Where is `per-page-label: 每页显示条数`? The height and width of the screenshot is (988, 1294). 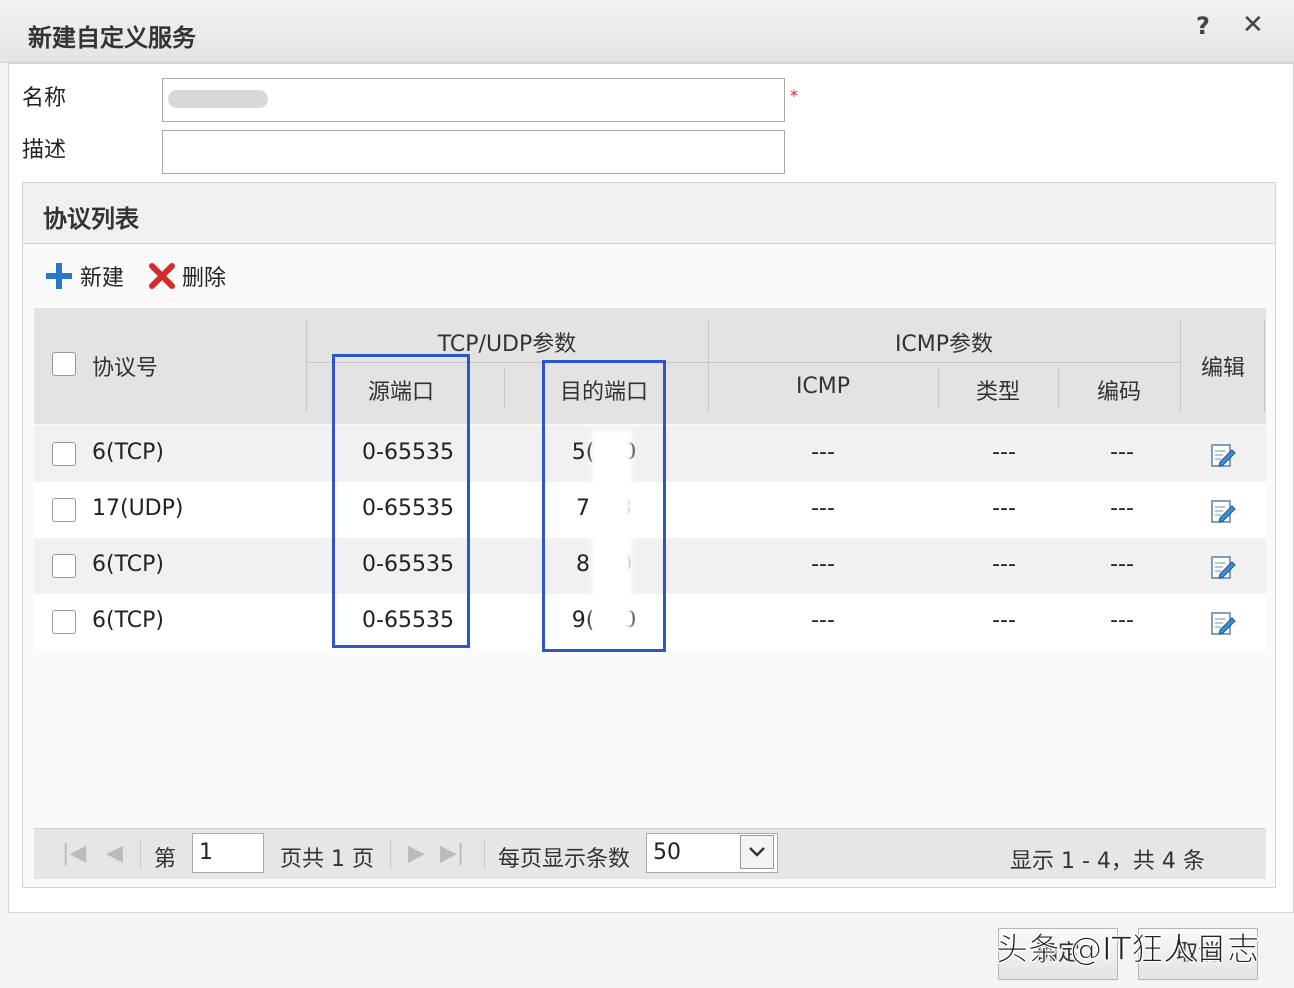 per-page-label: 每页显示条数 is located at coordinates (564, 859).